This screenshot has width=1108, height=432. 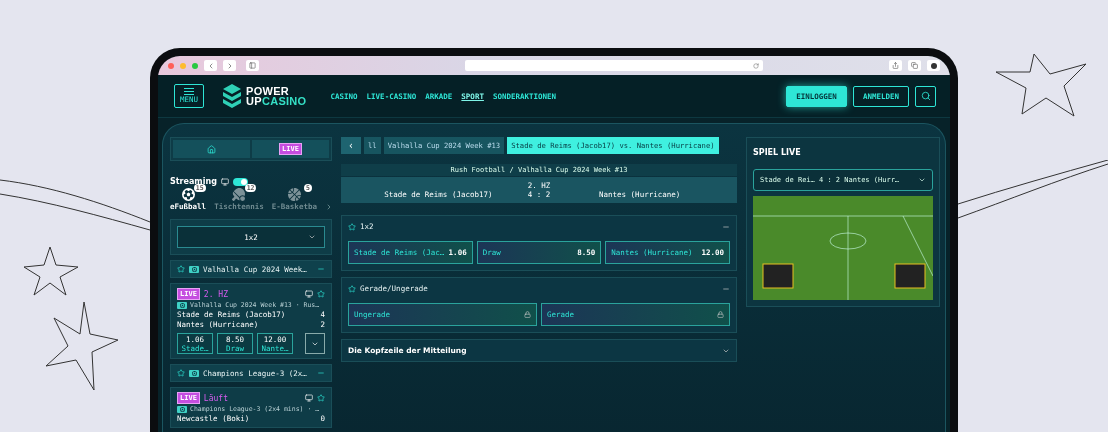 What do you see at coordinates (756, 65) in the screenshot?
I see `reload-icon` at bounding box center [756, 65].